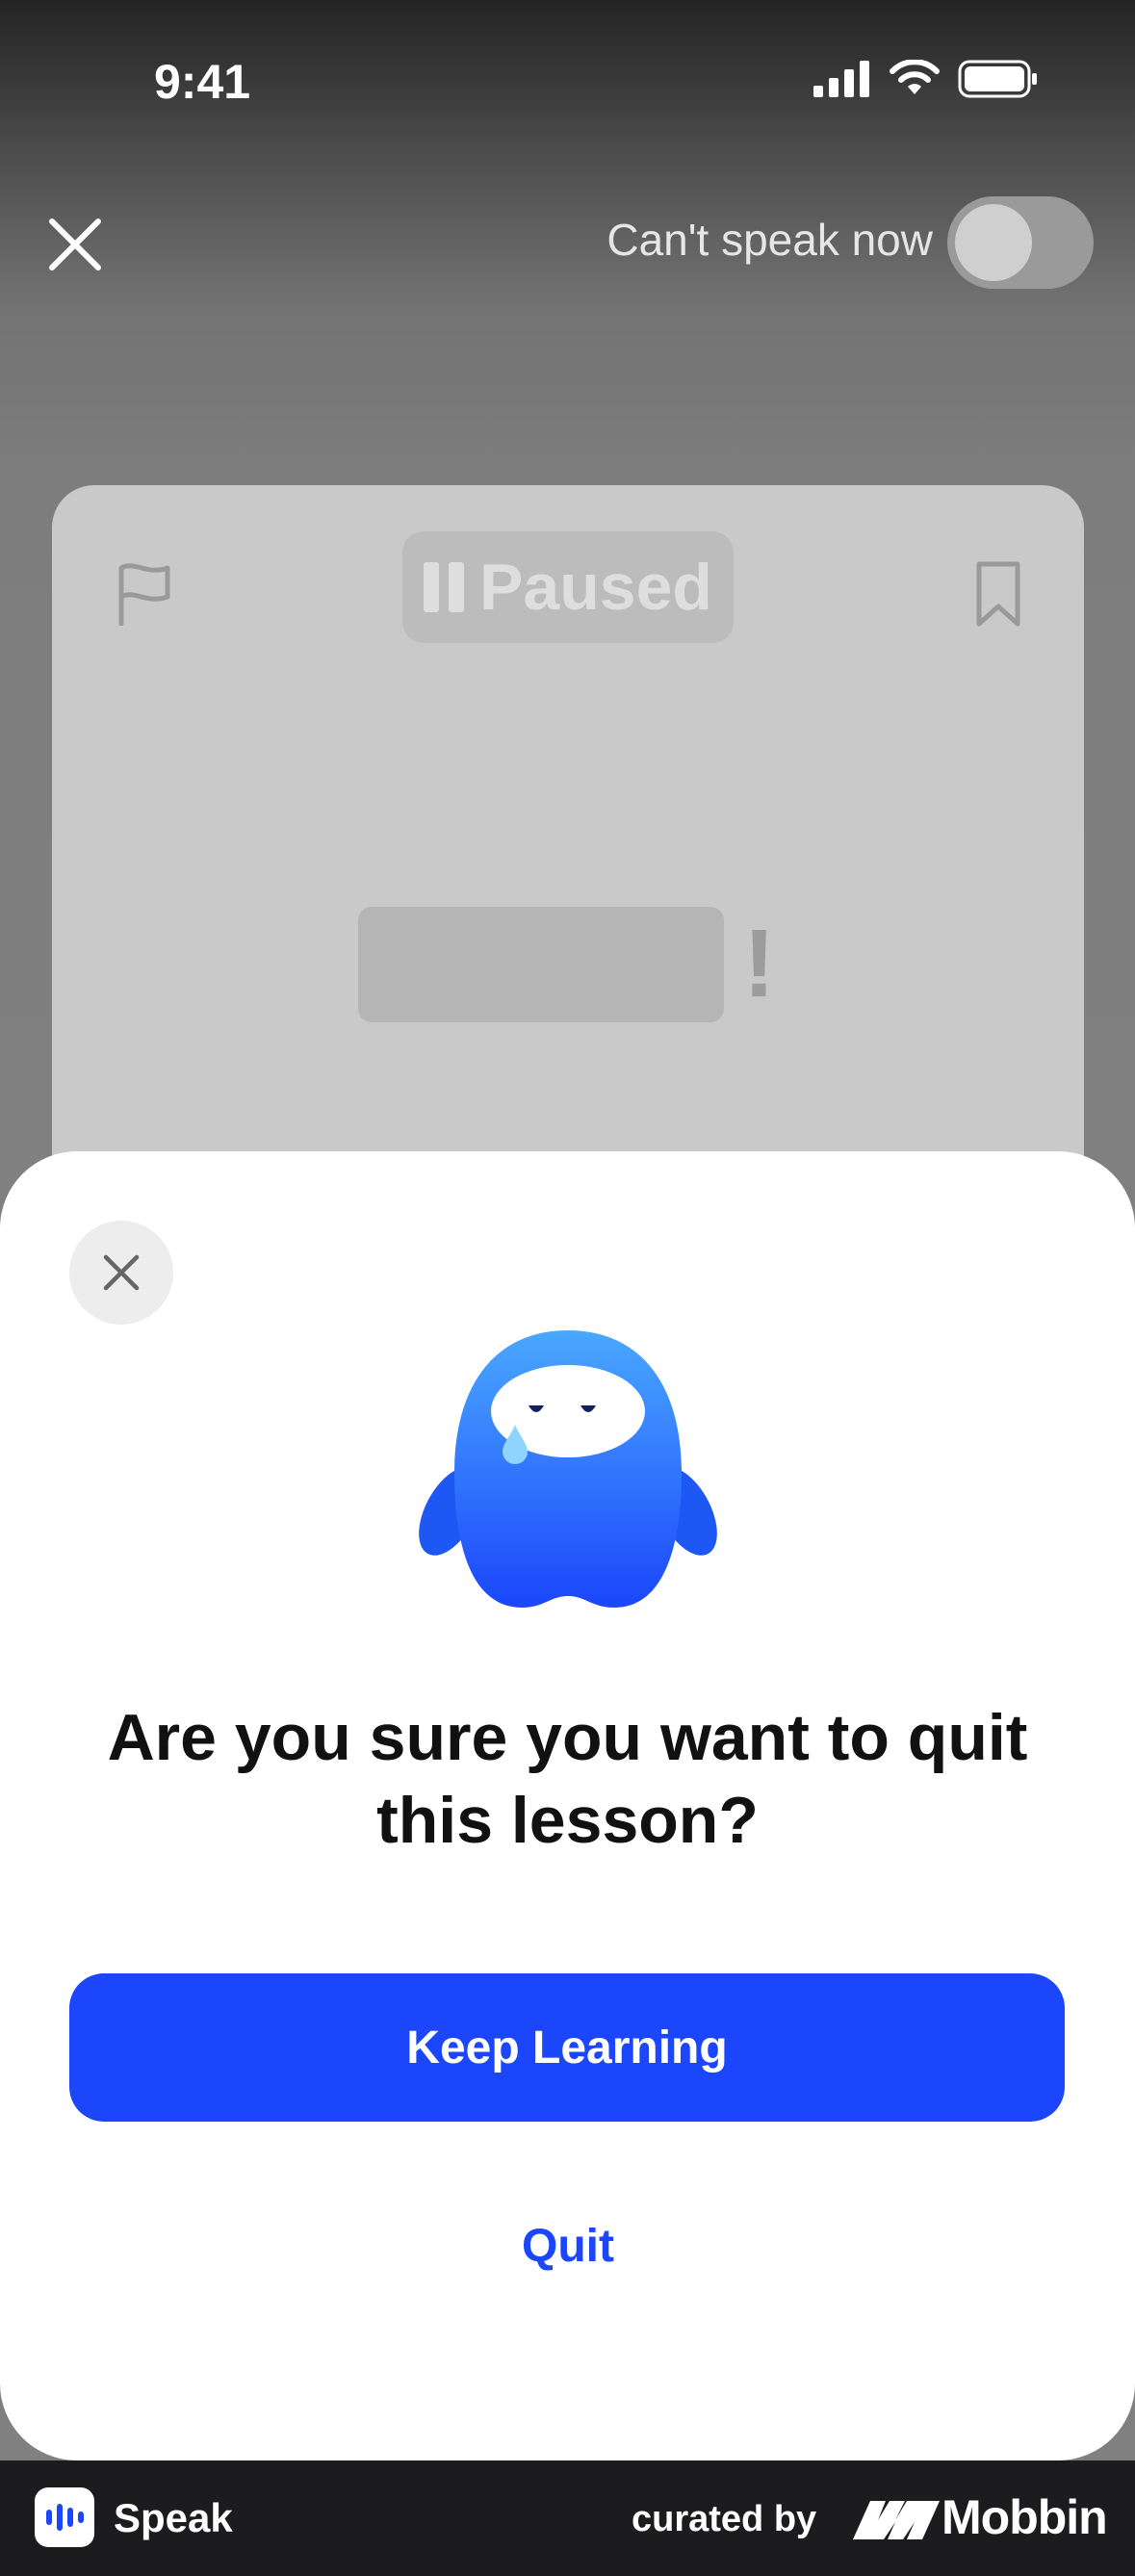 This screenshot has height=2576, width=1135. I want to click on attribution-footer: Speak curated by Mobbin, so click(567, 2518).